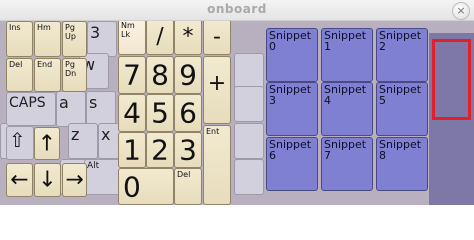  I want to click on arrow-left-icon: ←, so click(19, 180).